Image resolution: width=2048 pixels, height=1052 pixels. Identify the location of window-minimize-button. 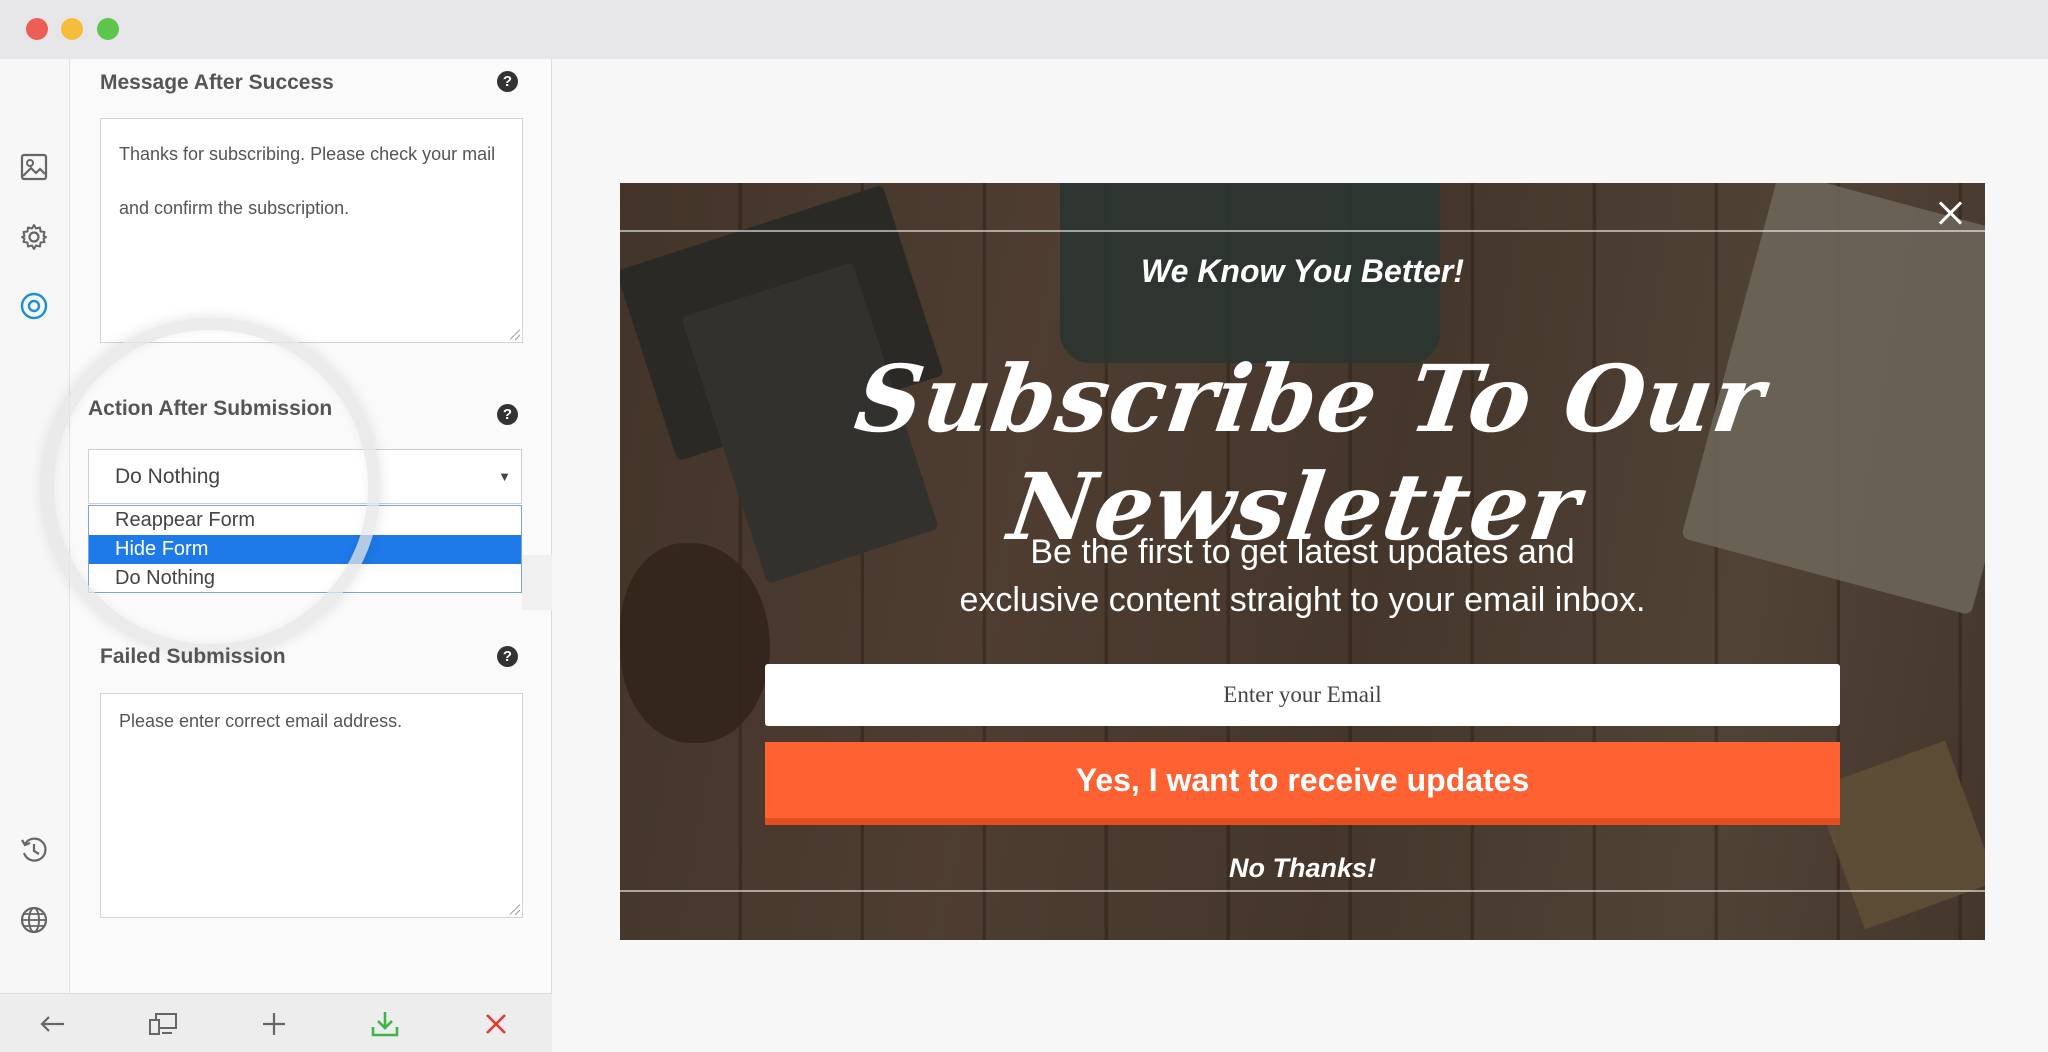
(72, 29).